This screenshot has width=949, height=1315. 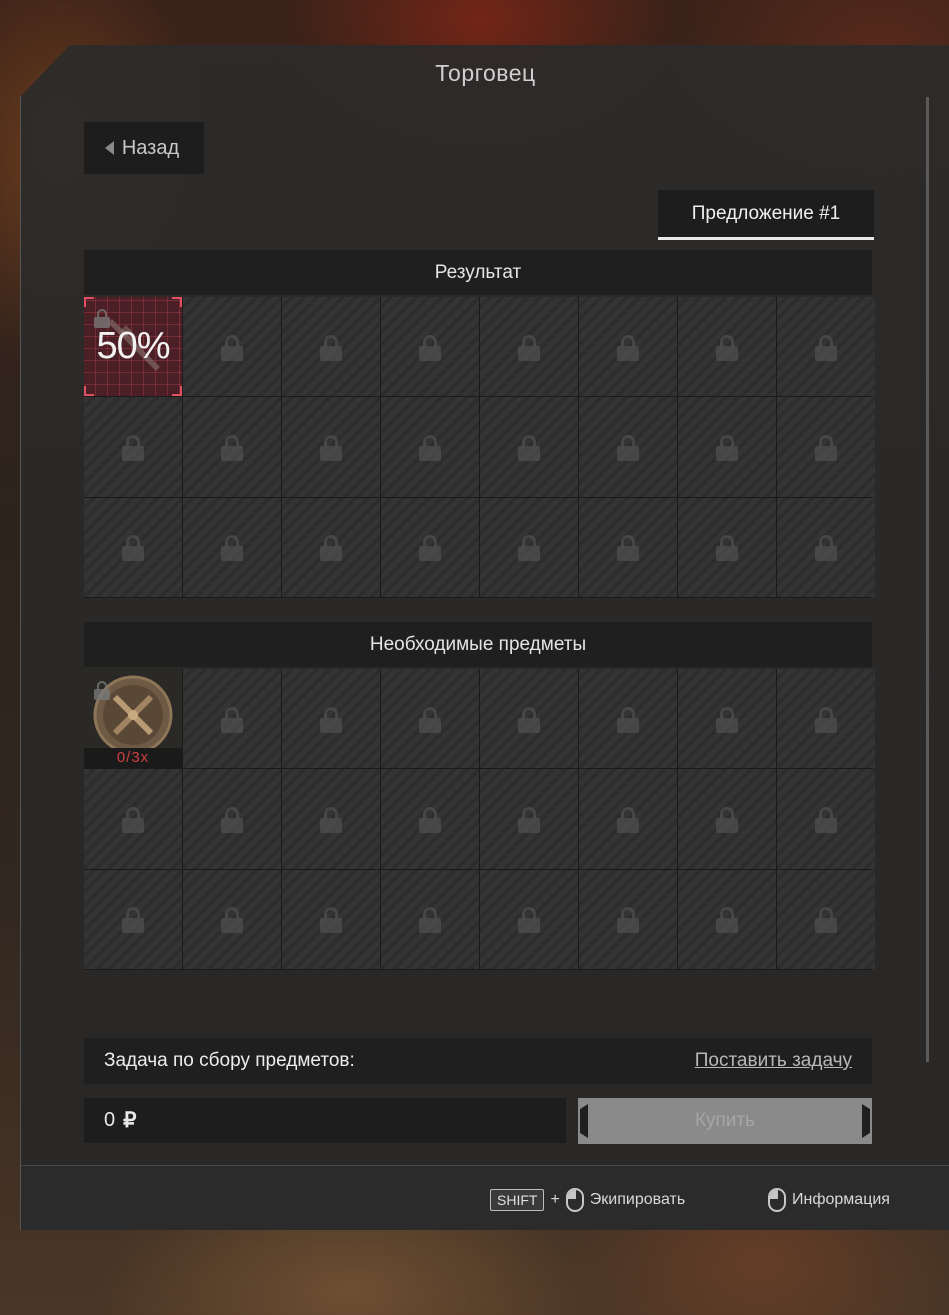 I want to click on set-task-link: Поставить задачу, so click(x=773, y=1061).